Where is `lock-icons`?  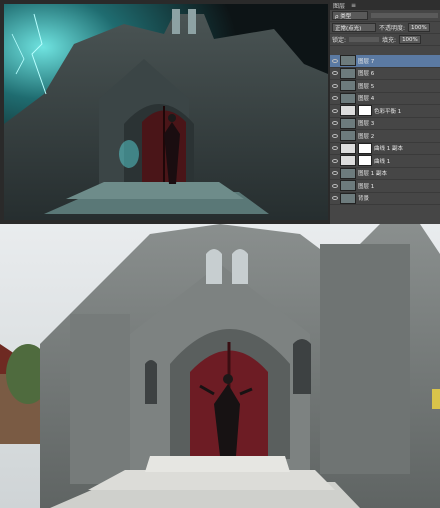
lock-icons is located at coordinates (364, 39).